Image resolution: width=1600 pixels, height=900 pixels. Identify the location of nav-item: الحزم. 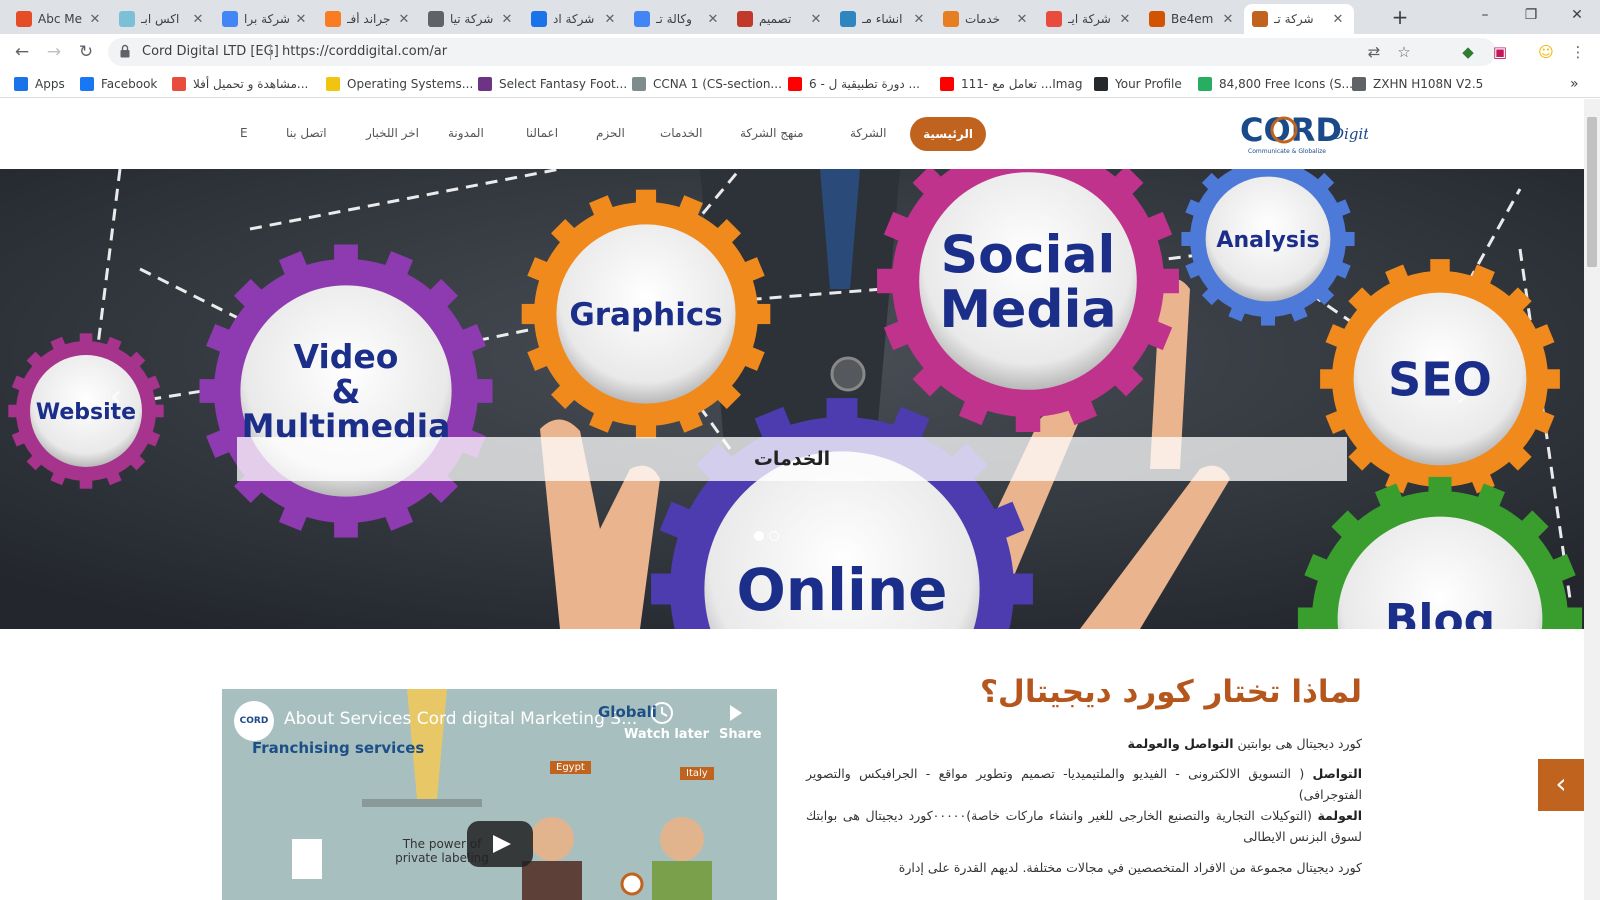
(610, 133).